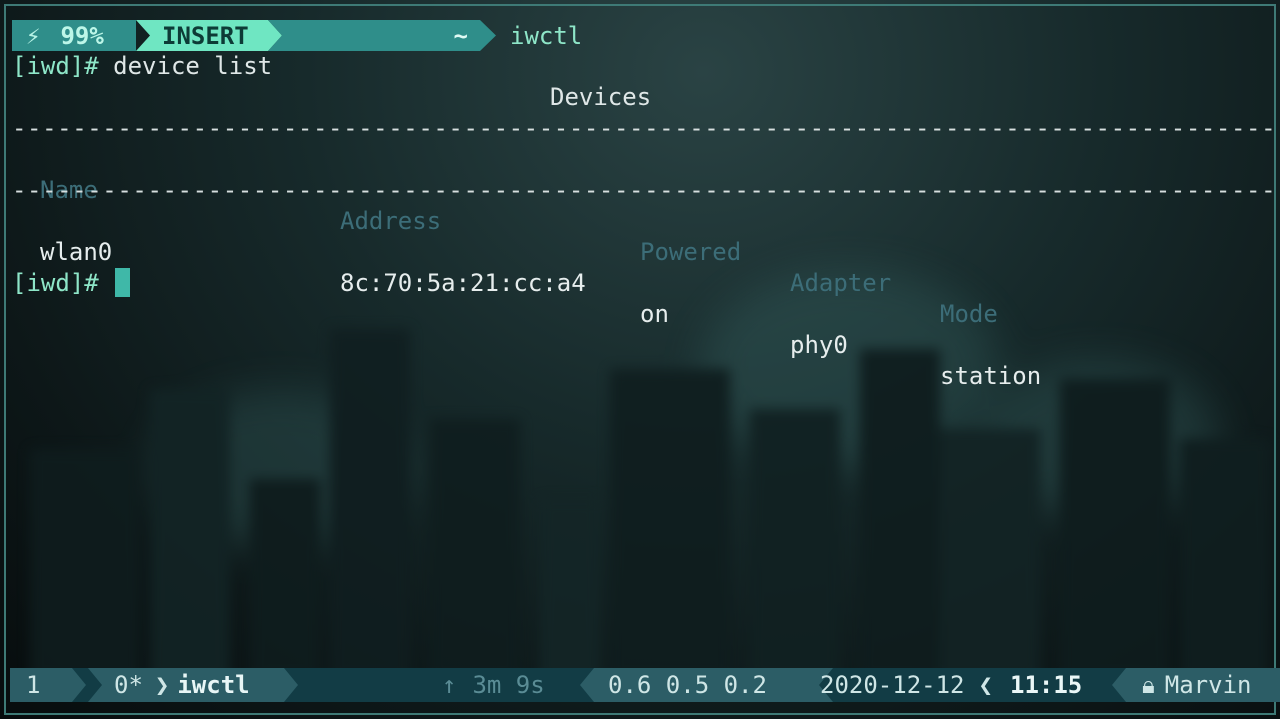 Image resolution: width=1280 pixels, height=719 pixels. Describe the element at coordinates (449, 685) in the screenshot. I see `up-arrow-icon: ↑` at that location.